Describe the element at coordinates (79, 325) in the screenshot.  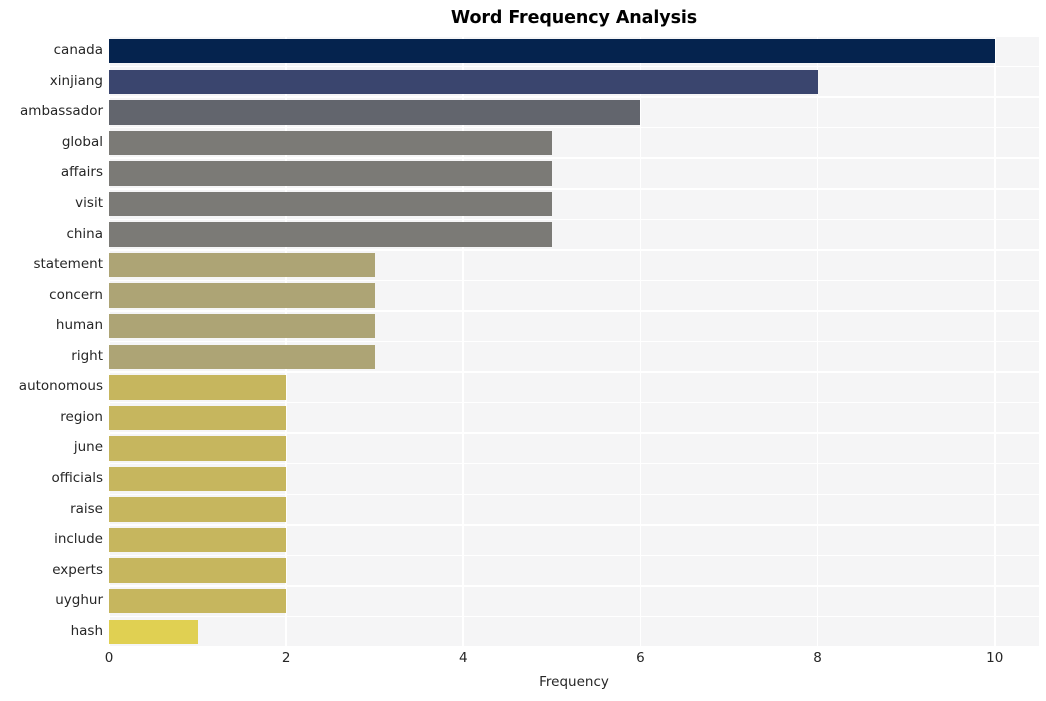
I see `y-tick-label-human: human` at that location.